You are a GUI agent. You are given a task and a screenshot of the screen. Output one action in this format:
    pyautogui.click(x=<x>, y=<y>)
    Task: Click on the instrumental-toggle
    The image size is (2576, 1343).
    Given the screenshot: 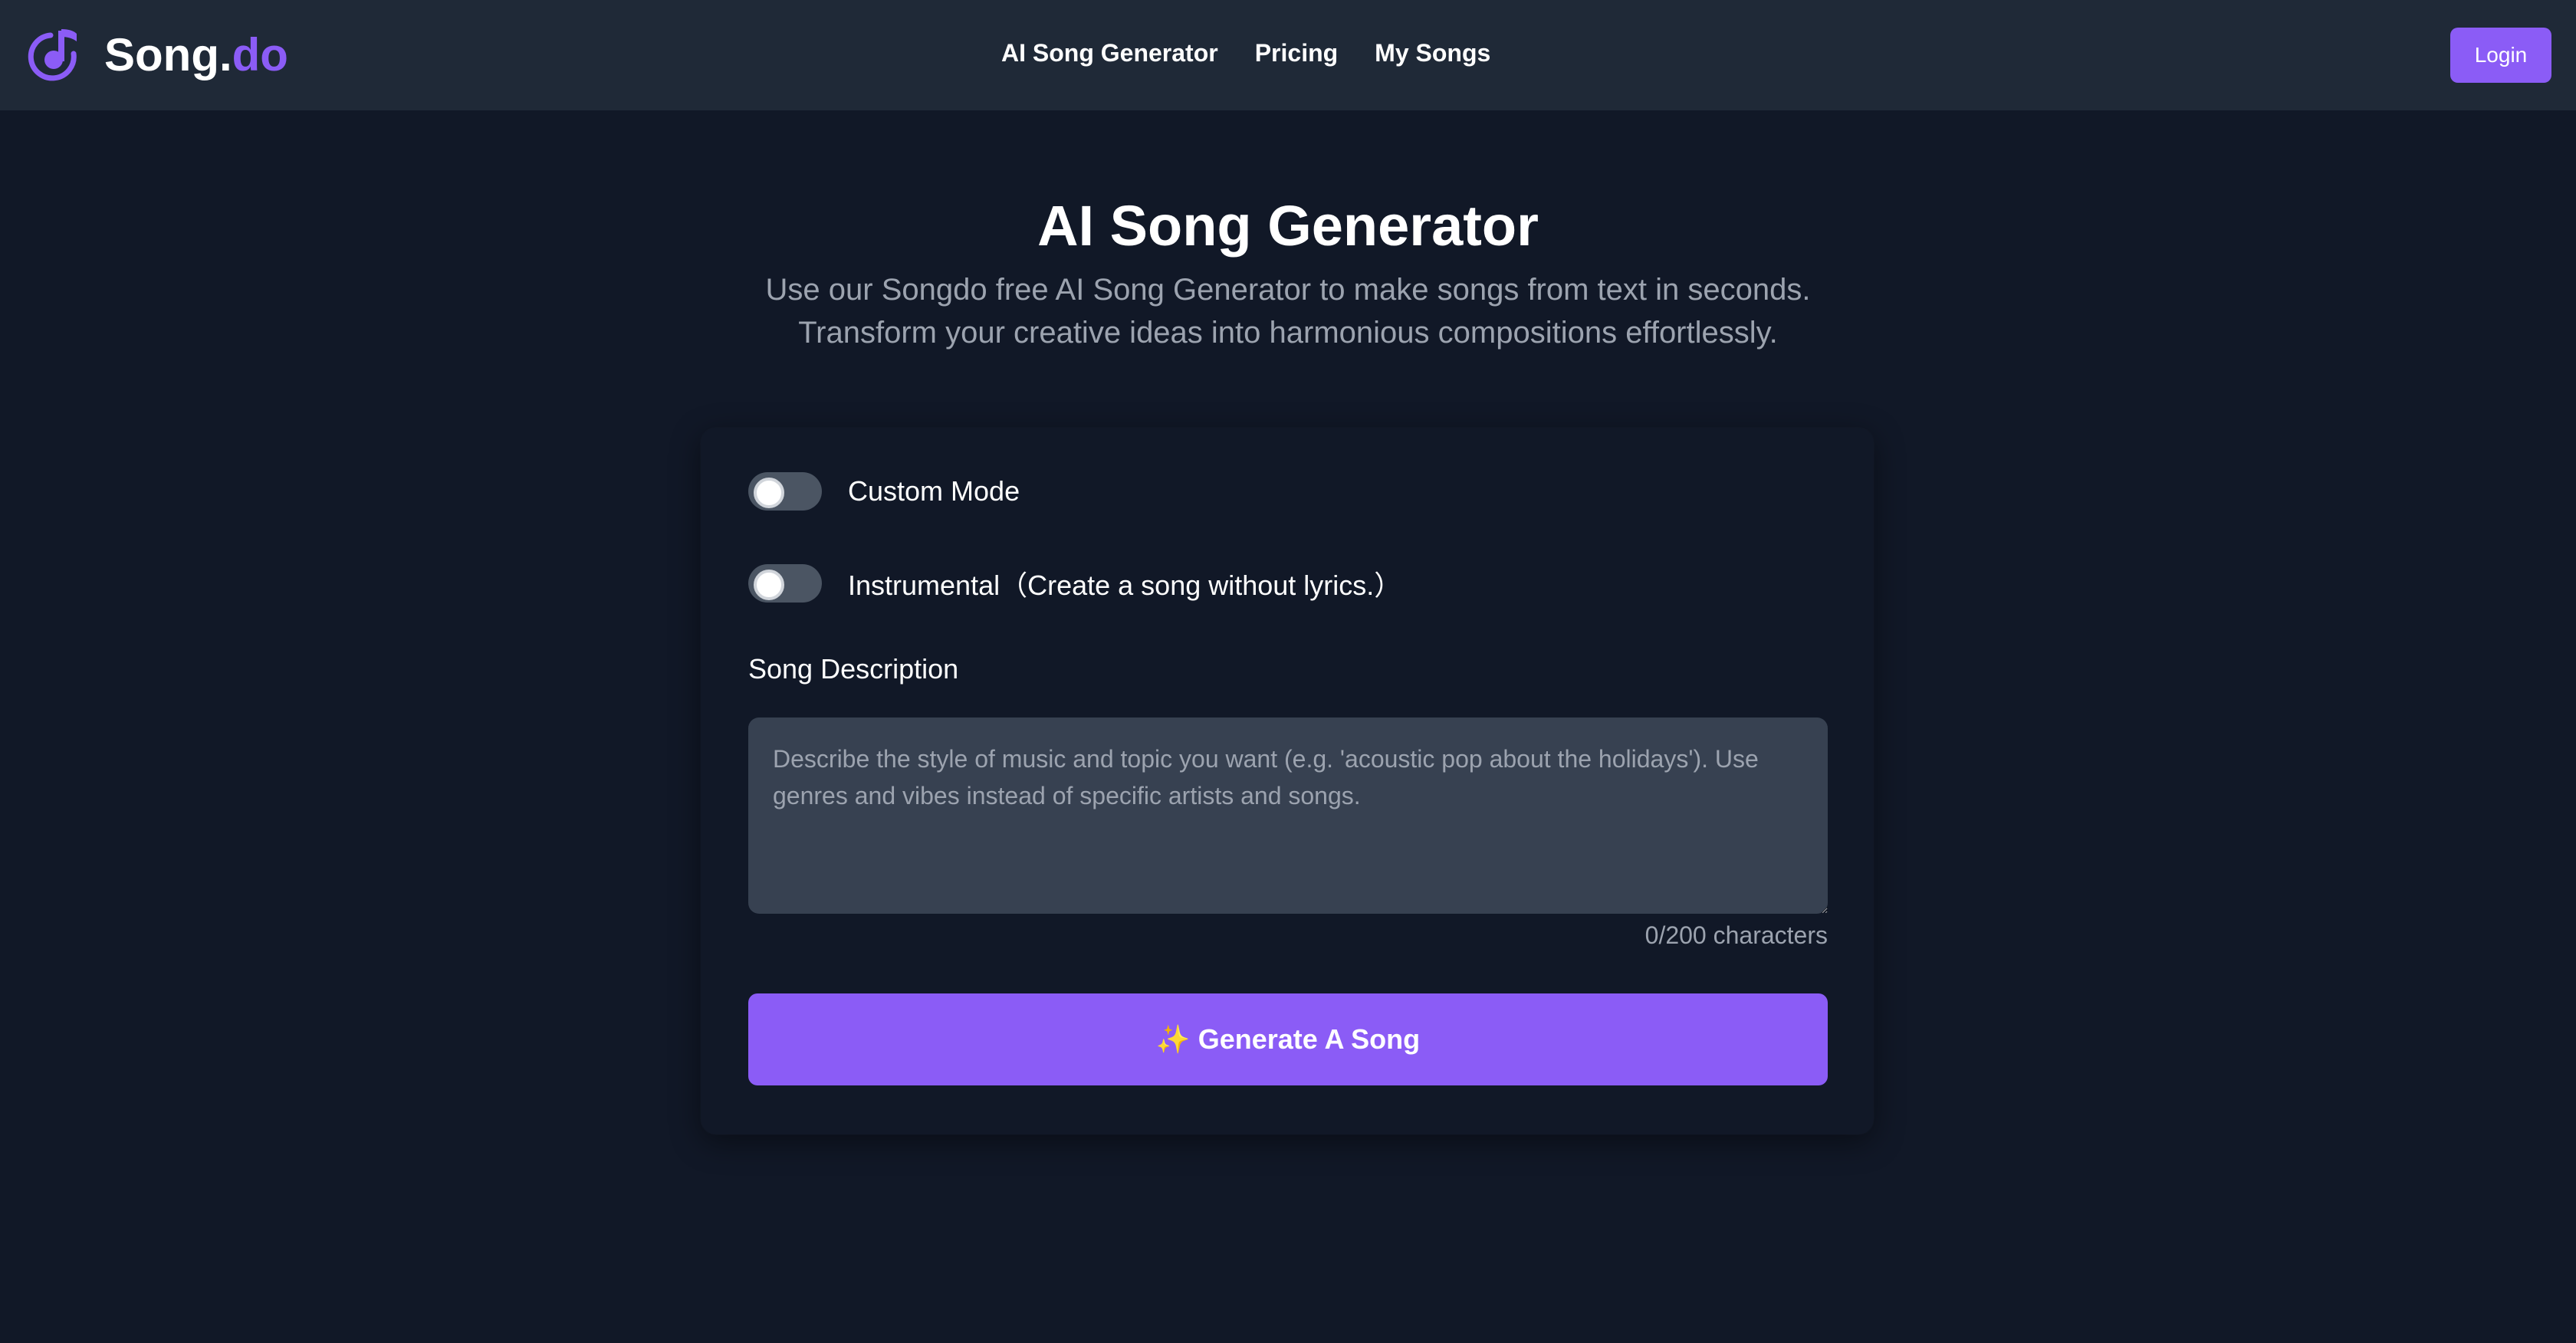 What is the action you would take?
    pyautogui.click(x=785, y=583)
    